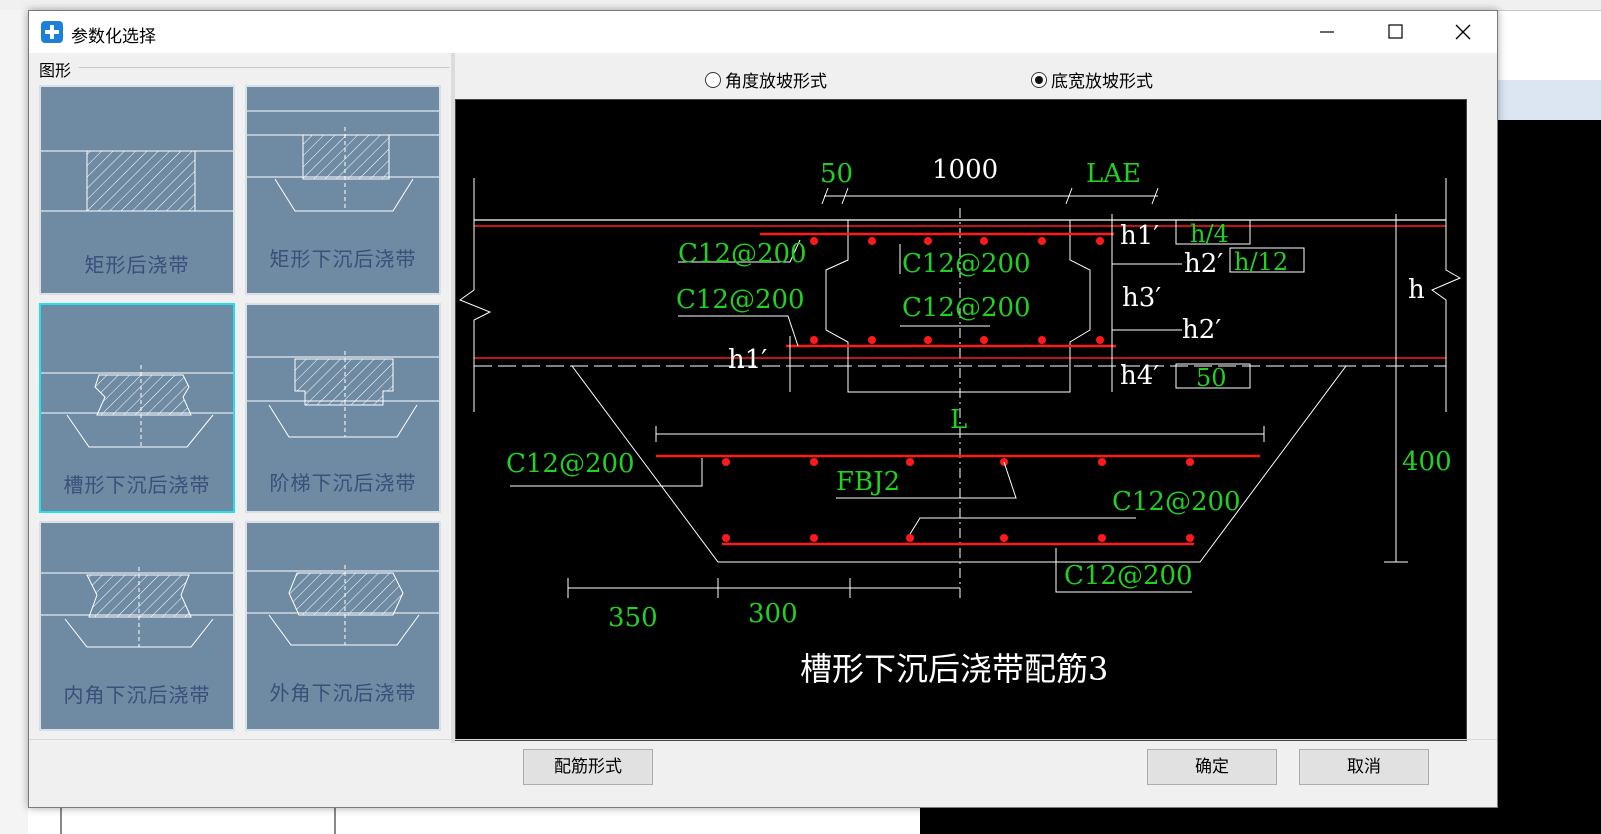  What do you see at coordinates (57, 69) in the screenshot?
I see `group-label: 图形` at bounding box center [57, 69].